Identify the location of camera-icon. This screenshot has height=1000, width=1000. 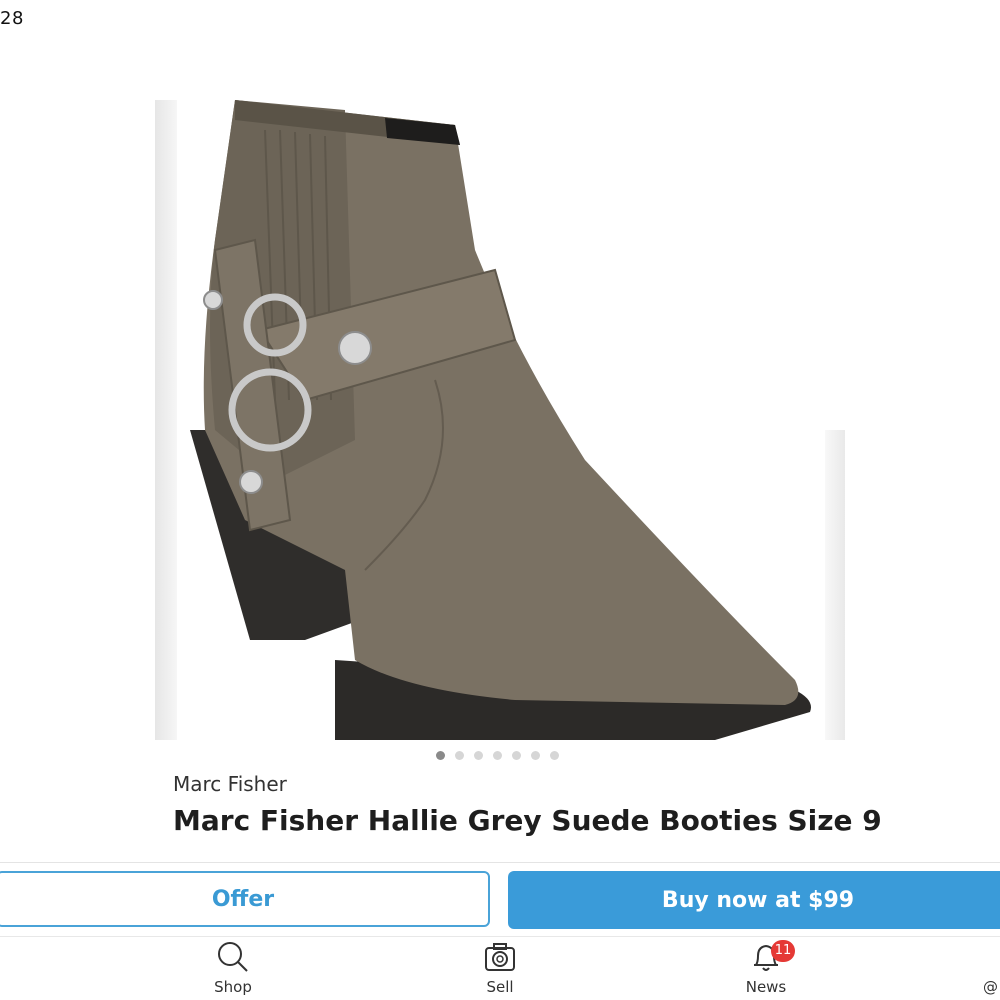
(500, 957).